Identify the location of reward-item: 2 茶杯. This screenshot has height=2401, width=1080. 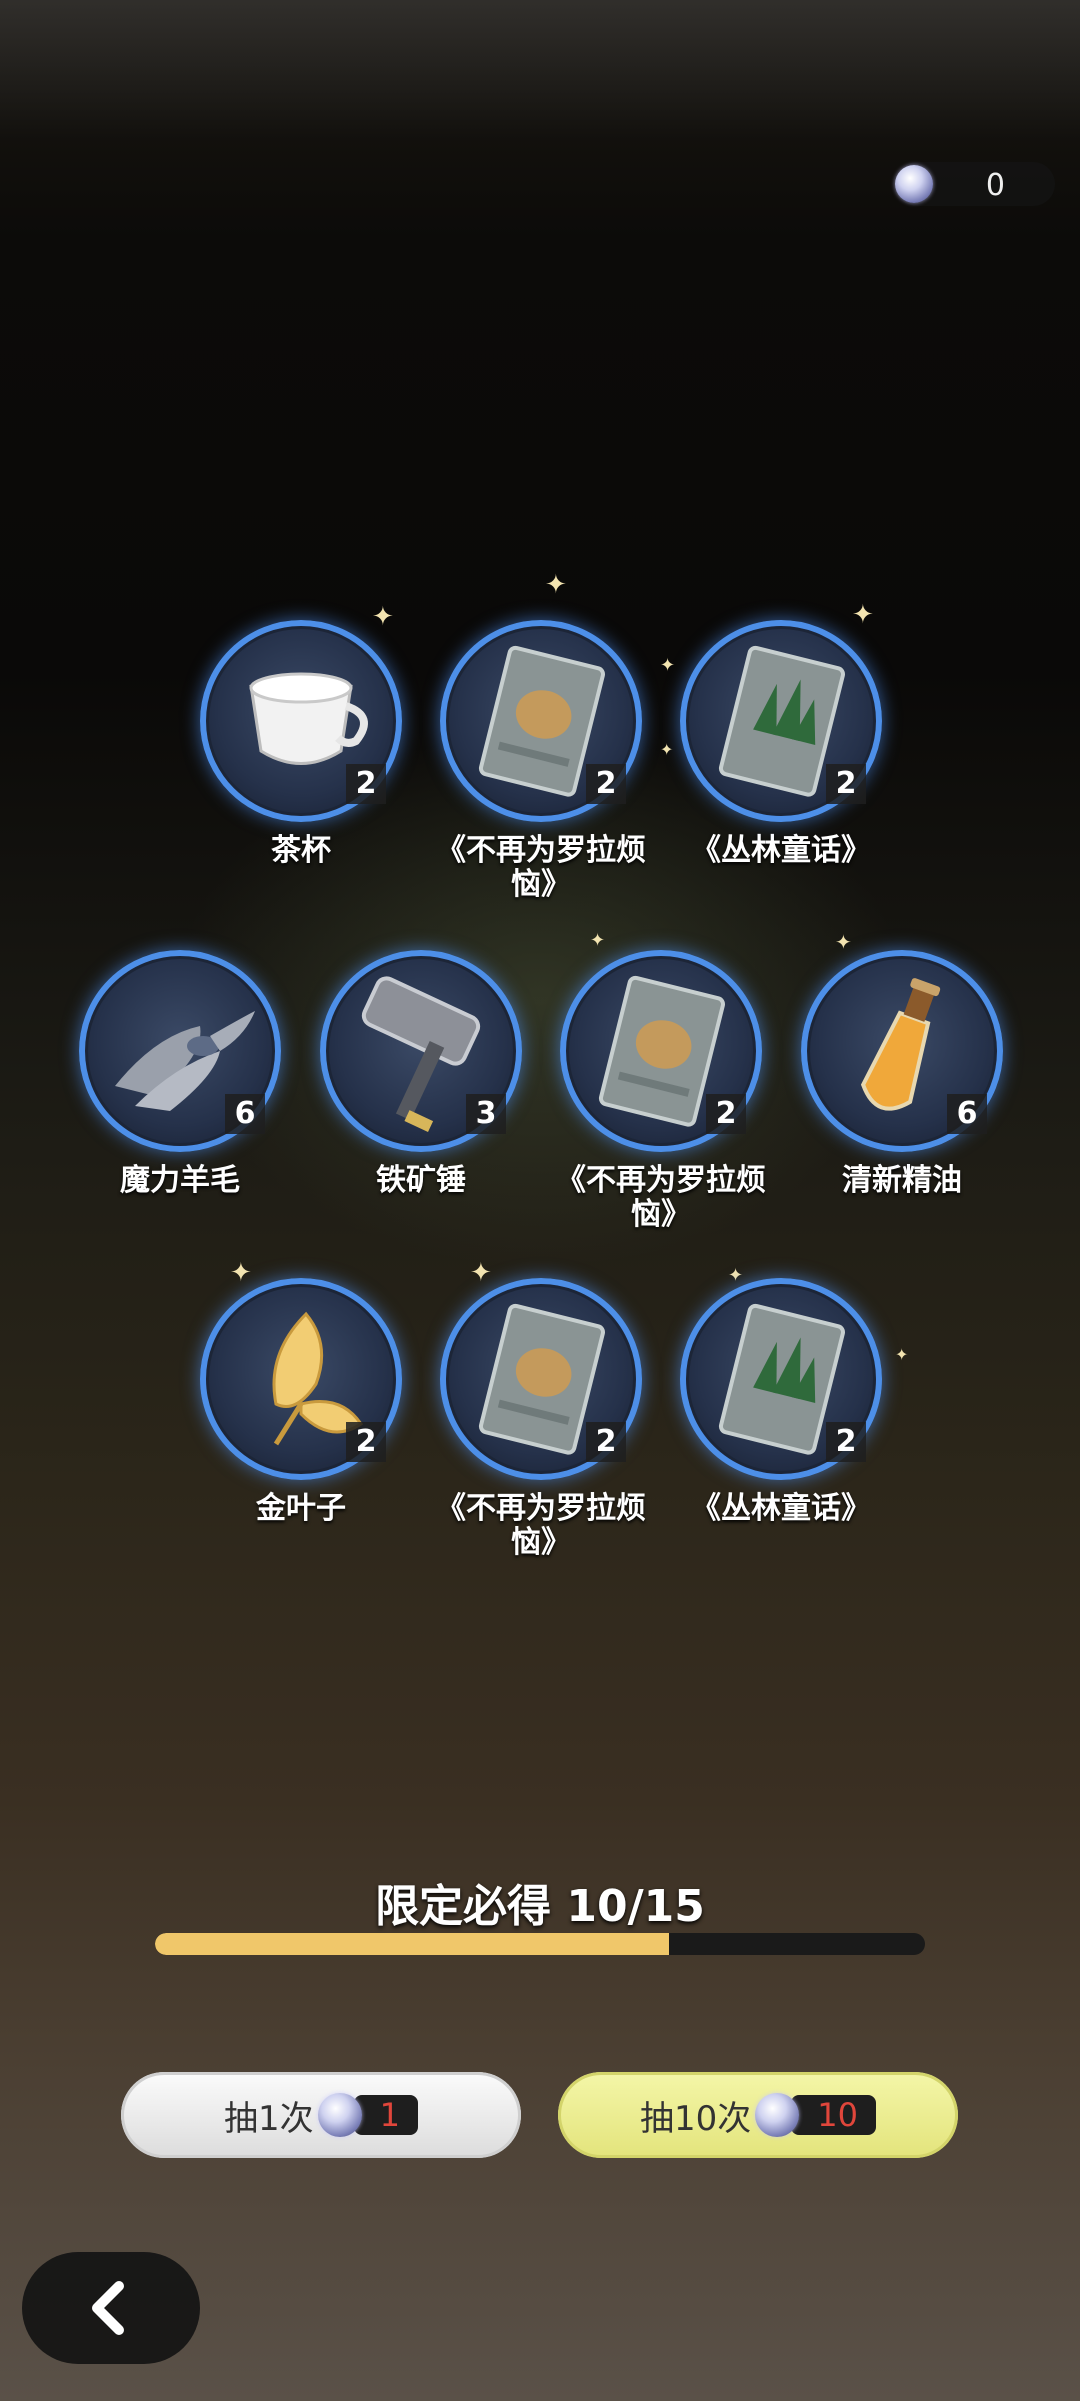
(301, 744).